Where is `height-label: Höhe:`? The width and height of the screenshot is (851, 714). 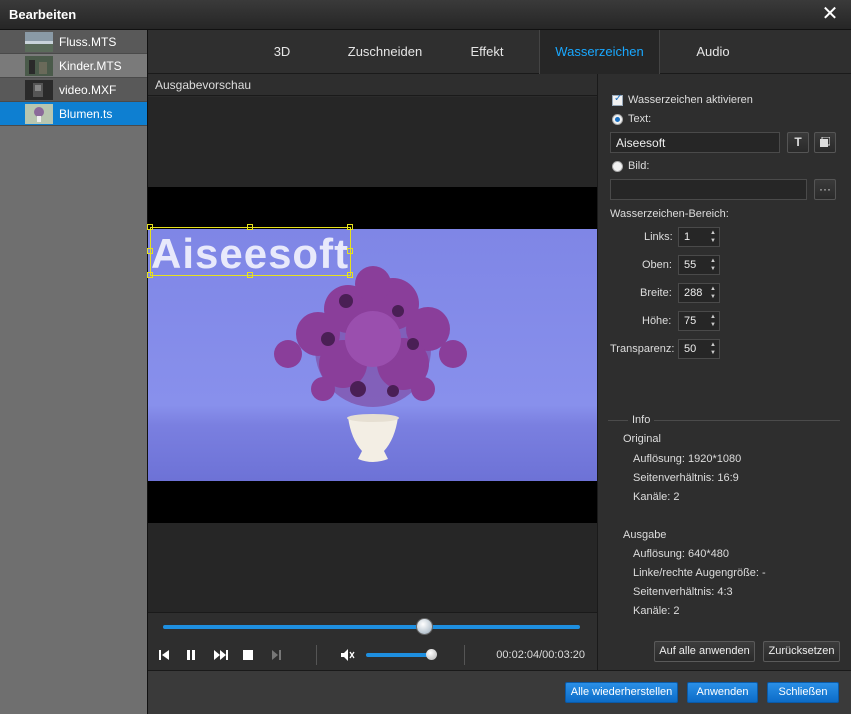
height-label: Höhe: is located at coordinates (657, 321).